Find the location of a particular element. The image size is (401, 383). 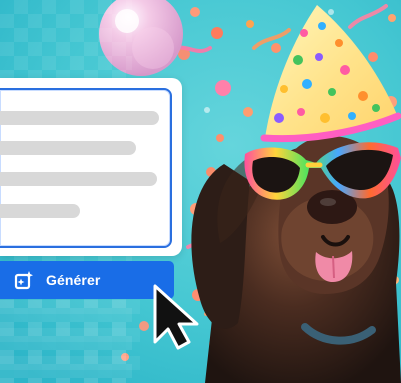

generate-button: Générer is located at coordinates (87, 280).